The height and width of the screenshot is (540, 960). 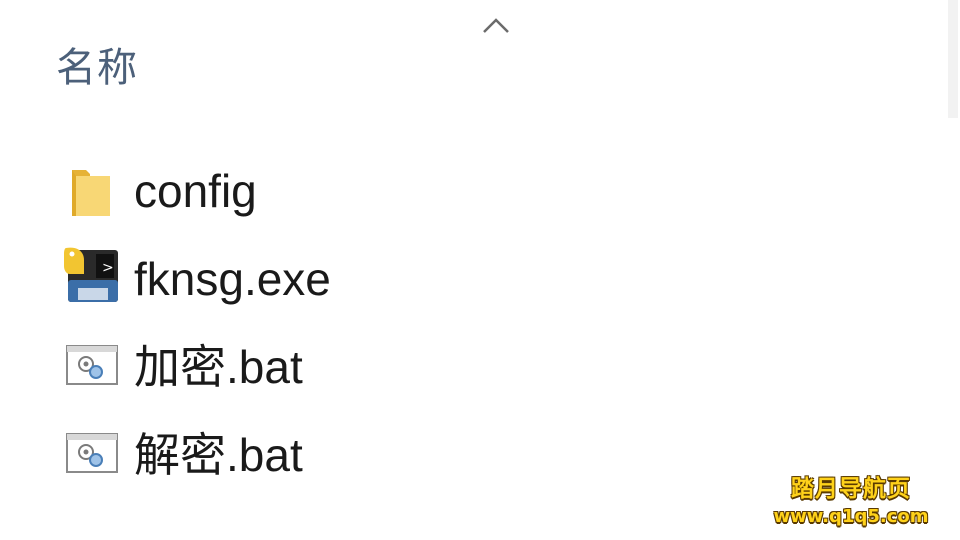 What do you see at coordinates (91, 193) in the screenshot?
I see `folder-icon` at bounding box center [91, 193].